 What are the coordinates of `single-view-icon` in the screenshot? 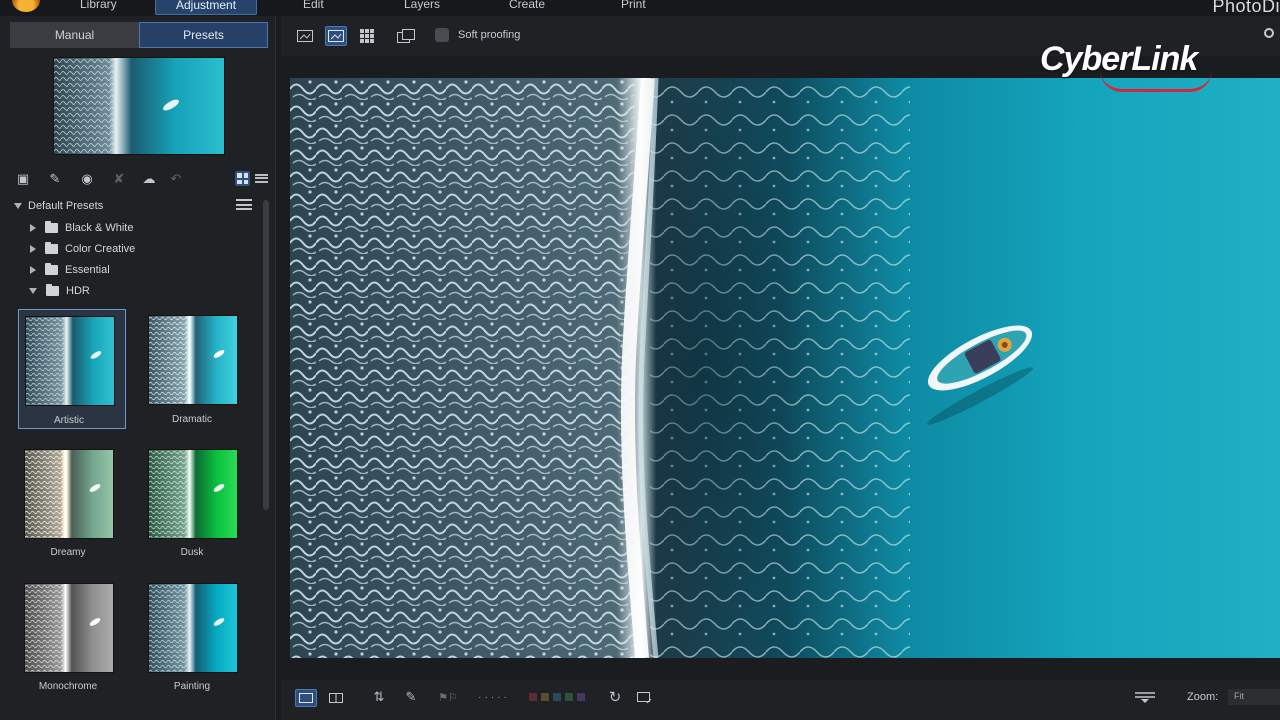 It's located at (336, 36).